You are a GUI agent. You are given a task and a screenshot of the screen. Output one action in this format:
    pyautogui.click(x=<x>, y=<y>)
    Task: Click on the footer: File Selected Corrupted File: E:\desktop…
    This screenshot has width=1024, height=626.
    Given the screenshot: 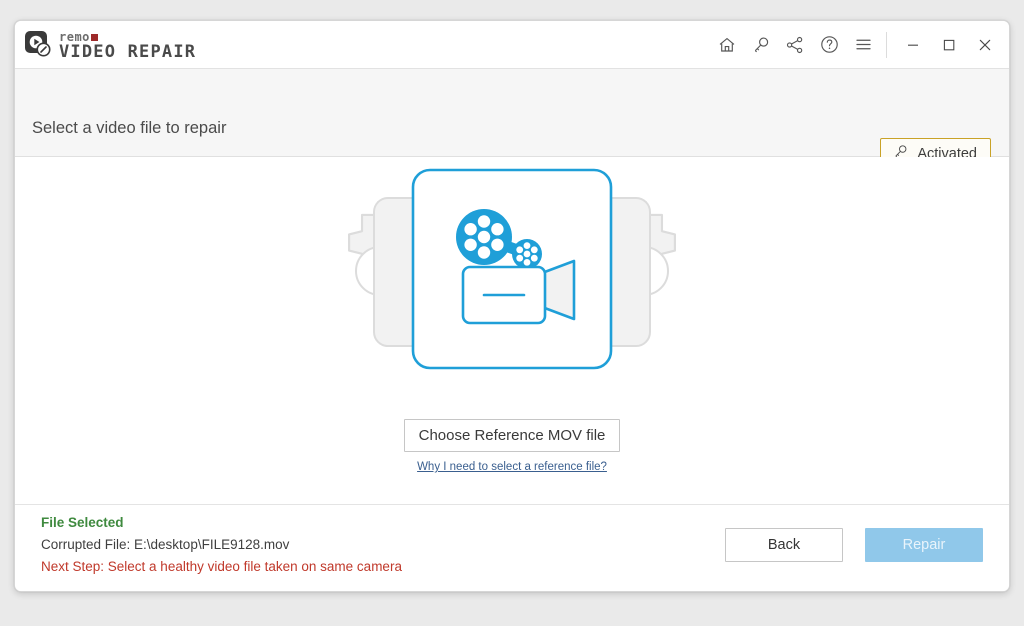 What is the action you would take?
    pyautogui.click(x=512, y=548)
    